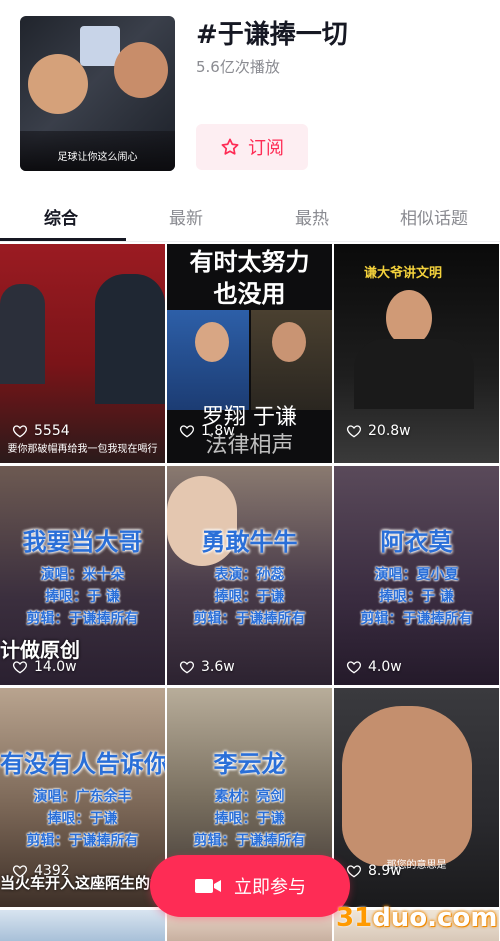 Image resolution: width=500 pixels, height=941 pixels. I want to click on video-card: 那您的意思是 8.9w, so click(416, 797).